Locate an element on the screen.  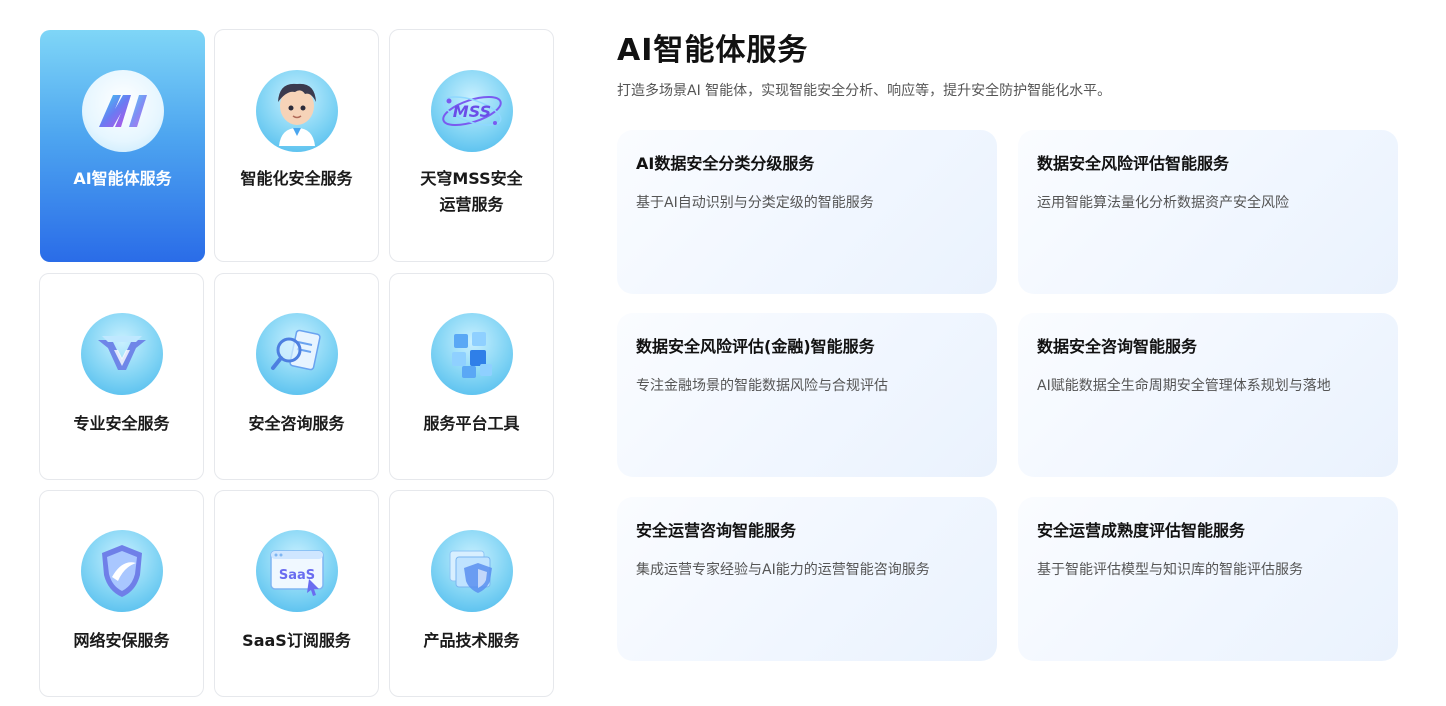
avatar-icon is located at coordinates (296, 111).